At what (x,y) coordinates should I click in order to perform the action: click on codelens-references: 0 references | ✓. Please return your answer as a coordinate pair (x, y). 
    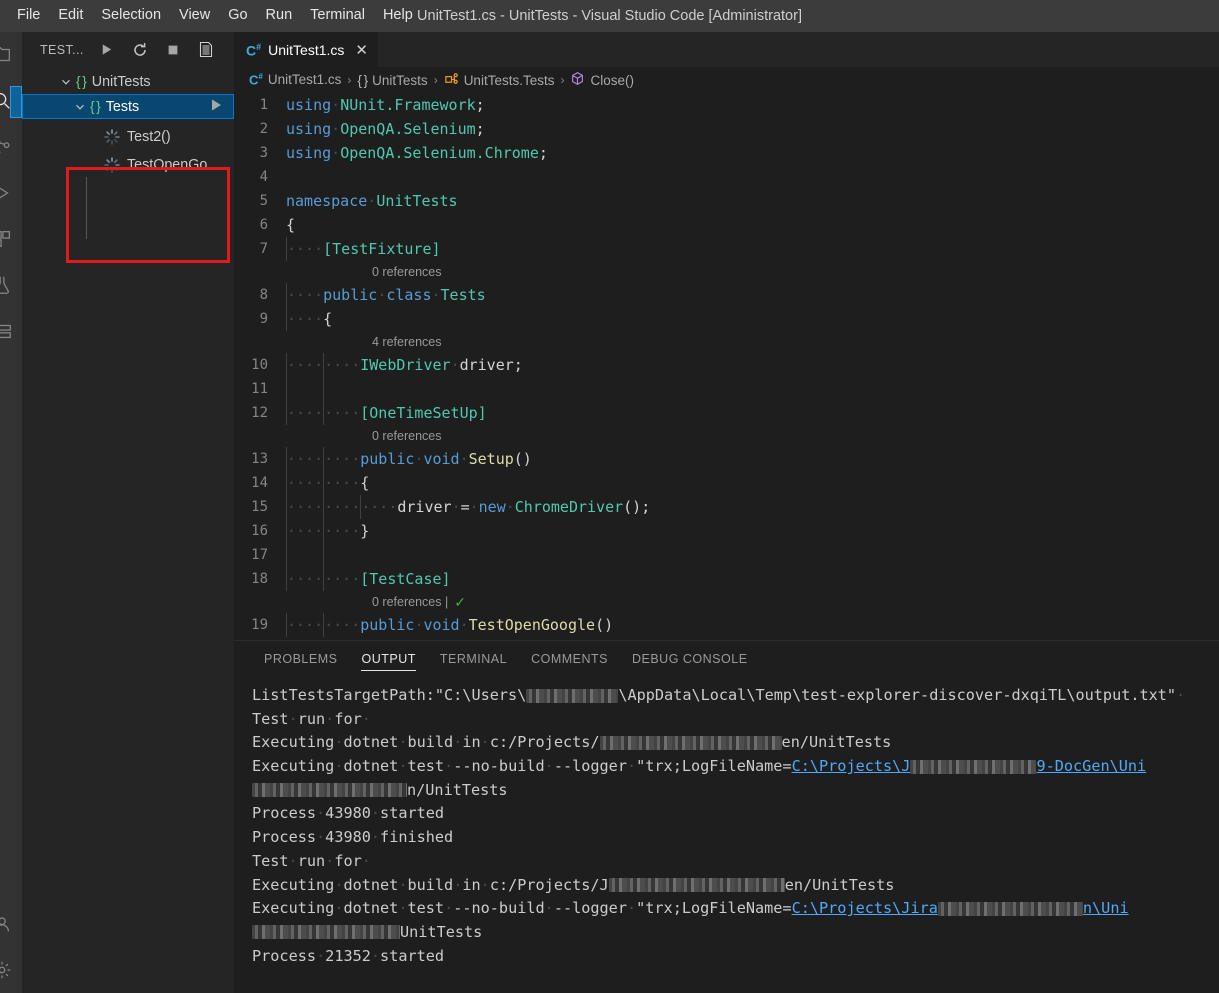
    Looking at the image, I should click on (726, 602).